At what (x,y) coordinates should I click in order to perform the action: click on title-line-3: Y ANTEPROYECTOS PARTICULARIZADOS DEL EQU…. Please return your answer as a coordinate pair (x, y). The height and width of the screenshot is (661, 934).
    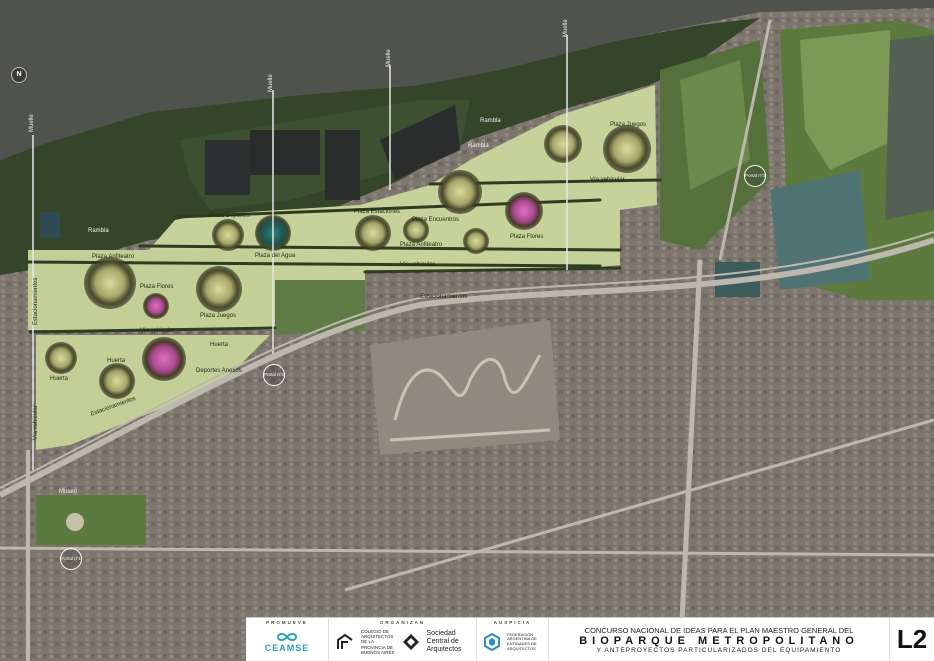
    Looking at the image, I should click on (719, 650).